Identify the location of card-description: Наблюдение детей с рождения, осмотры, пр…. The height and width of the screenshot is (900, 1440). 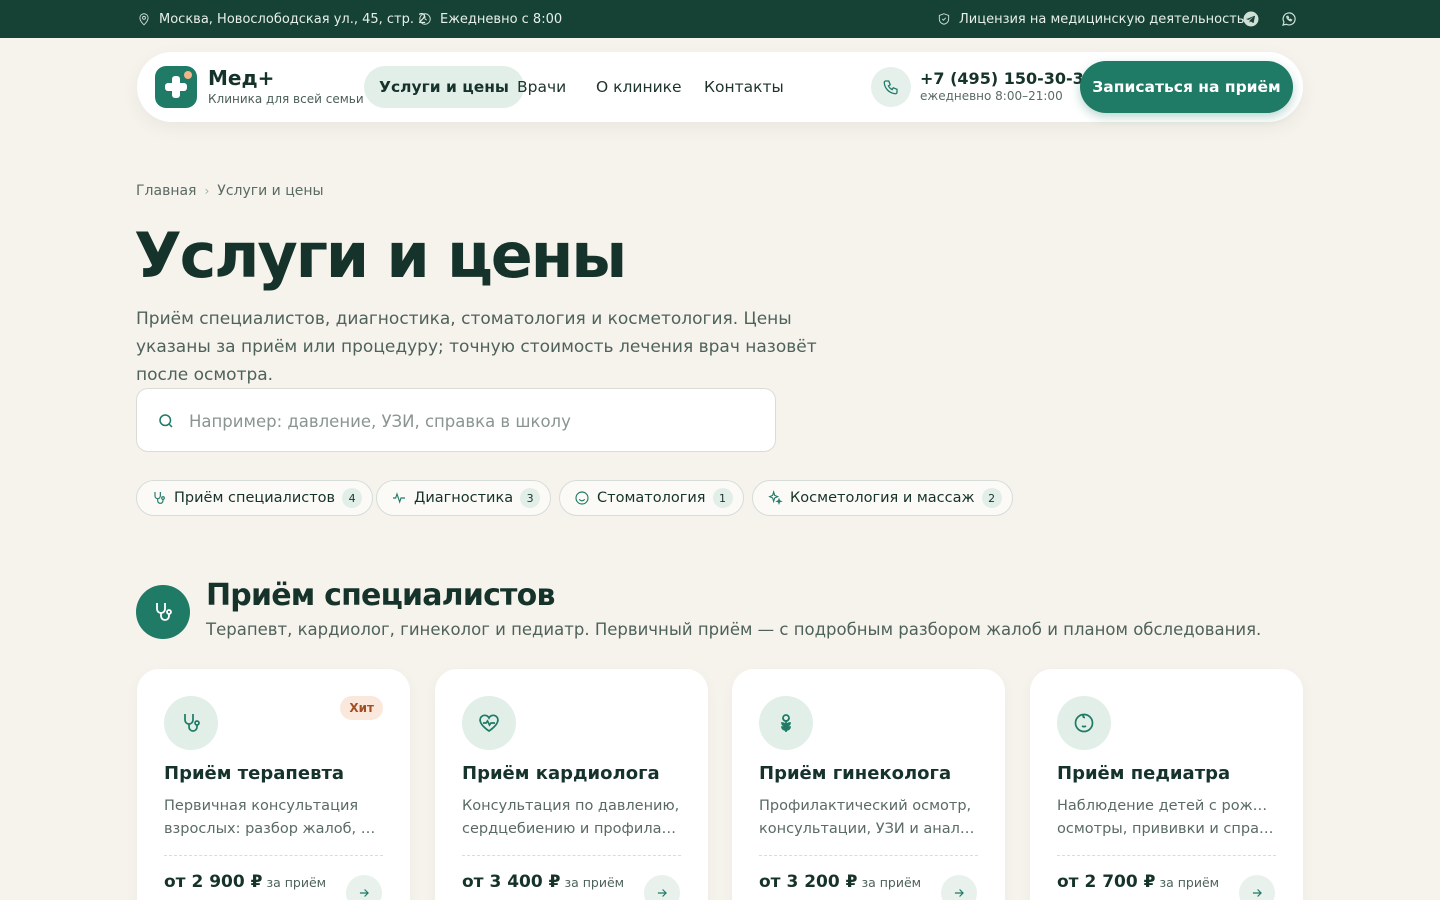
(1166, 818).